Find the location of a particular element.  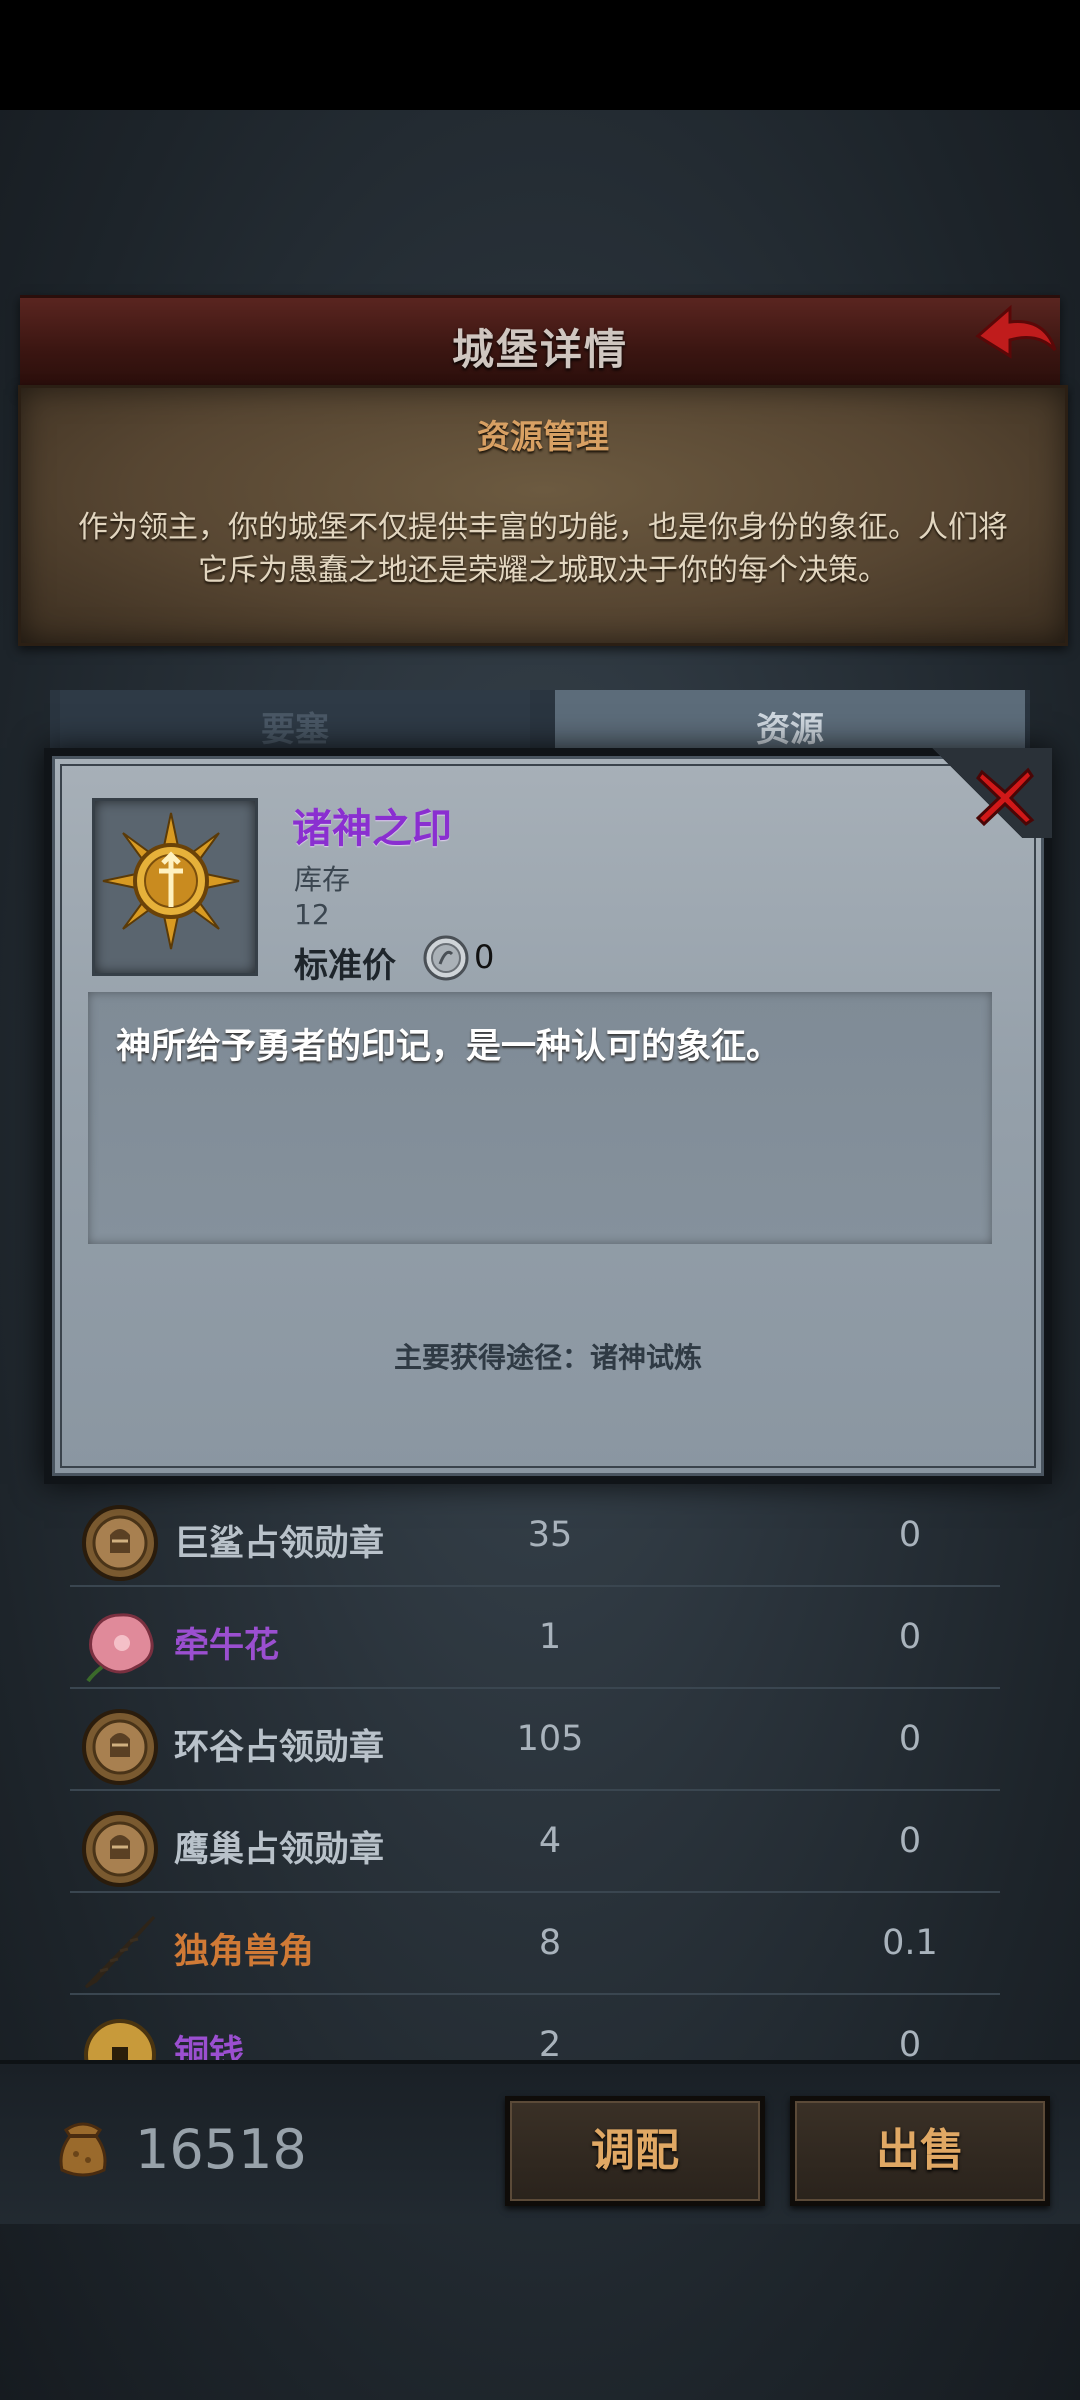

bottom-bar: 16518 调配 出售 is located at coordinates (540, 2142).